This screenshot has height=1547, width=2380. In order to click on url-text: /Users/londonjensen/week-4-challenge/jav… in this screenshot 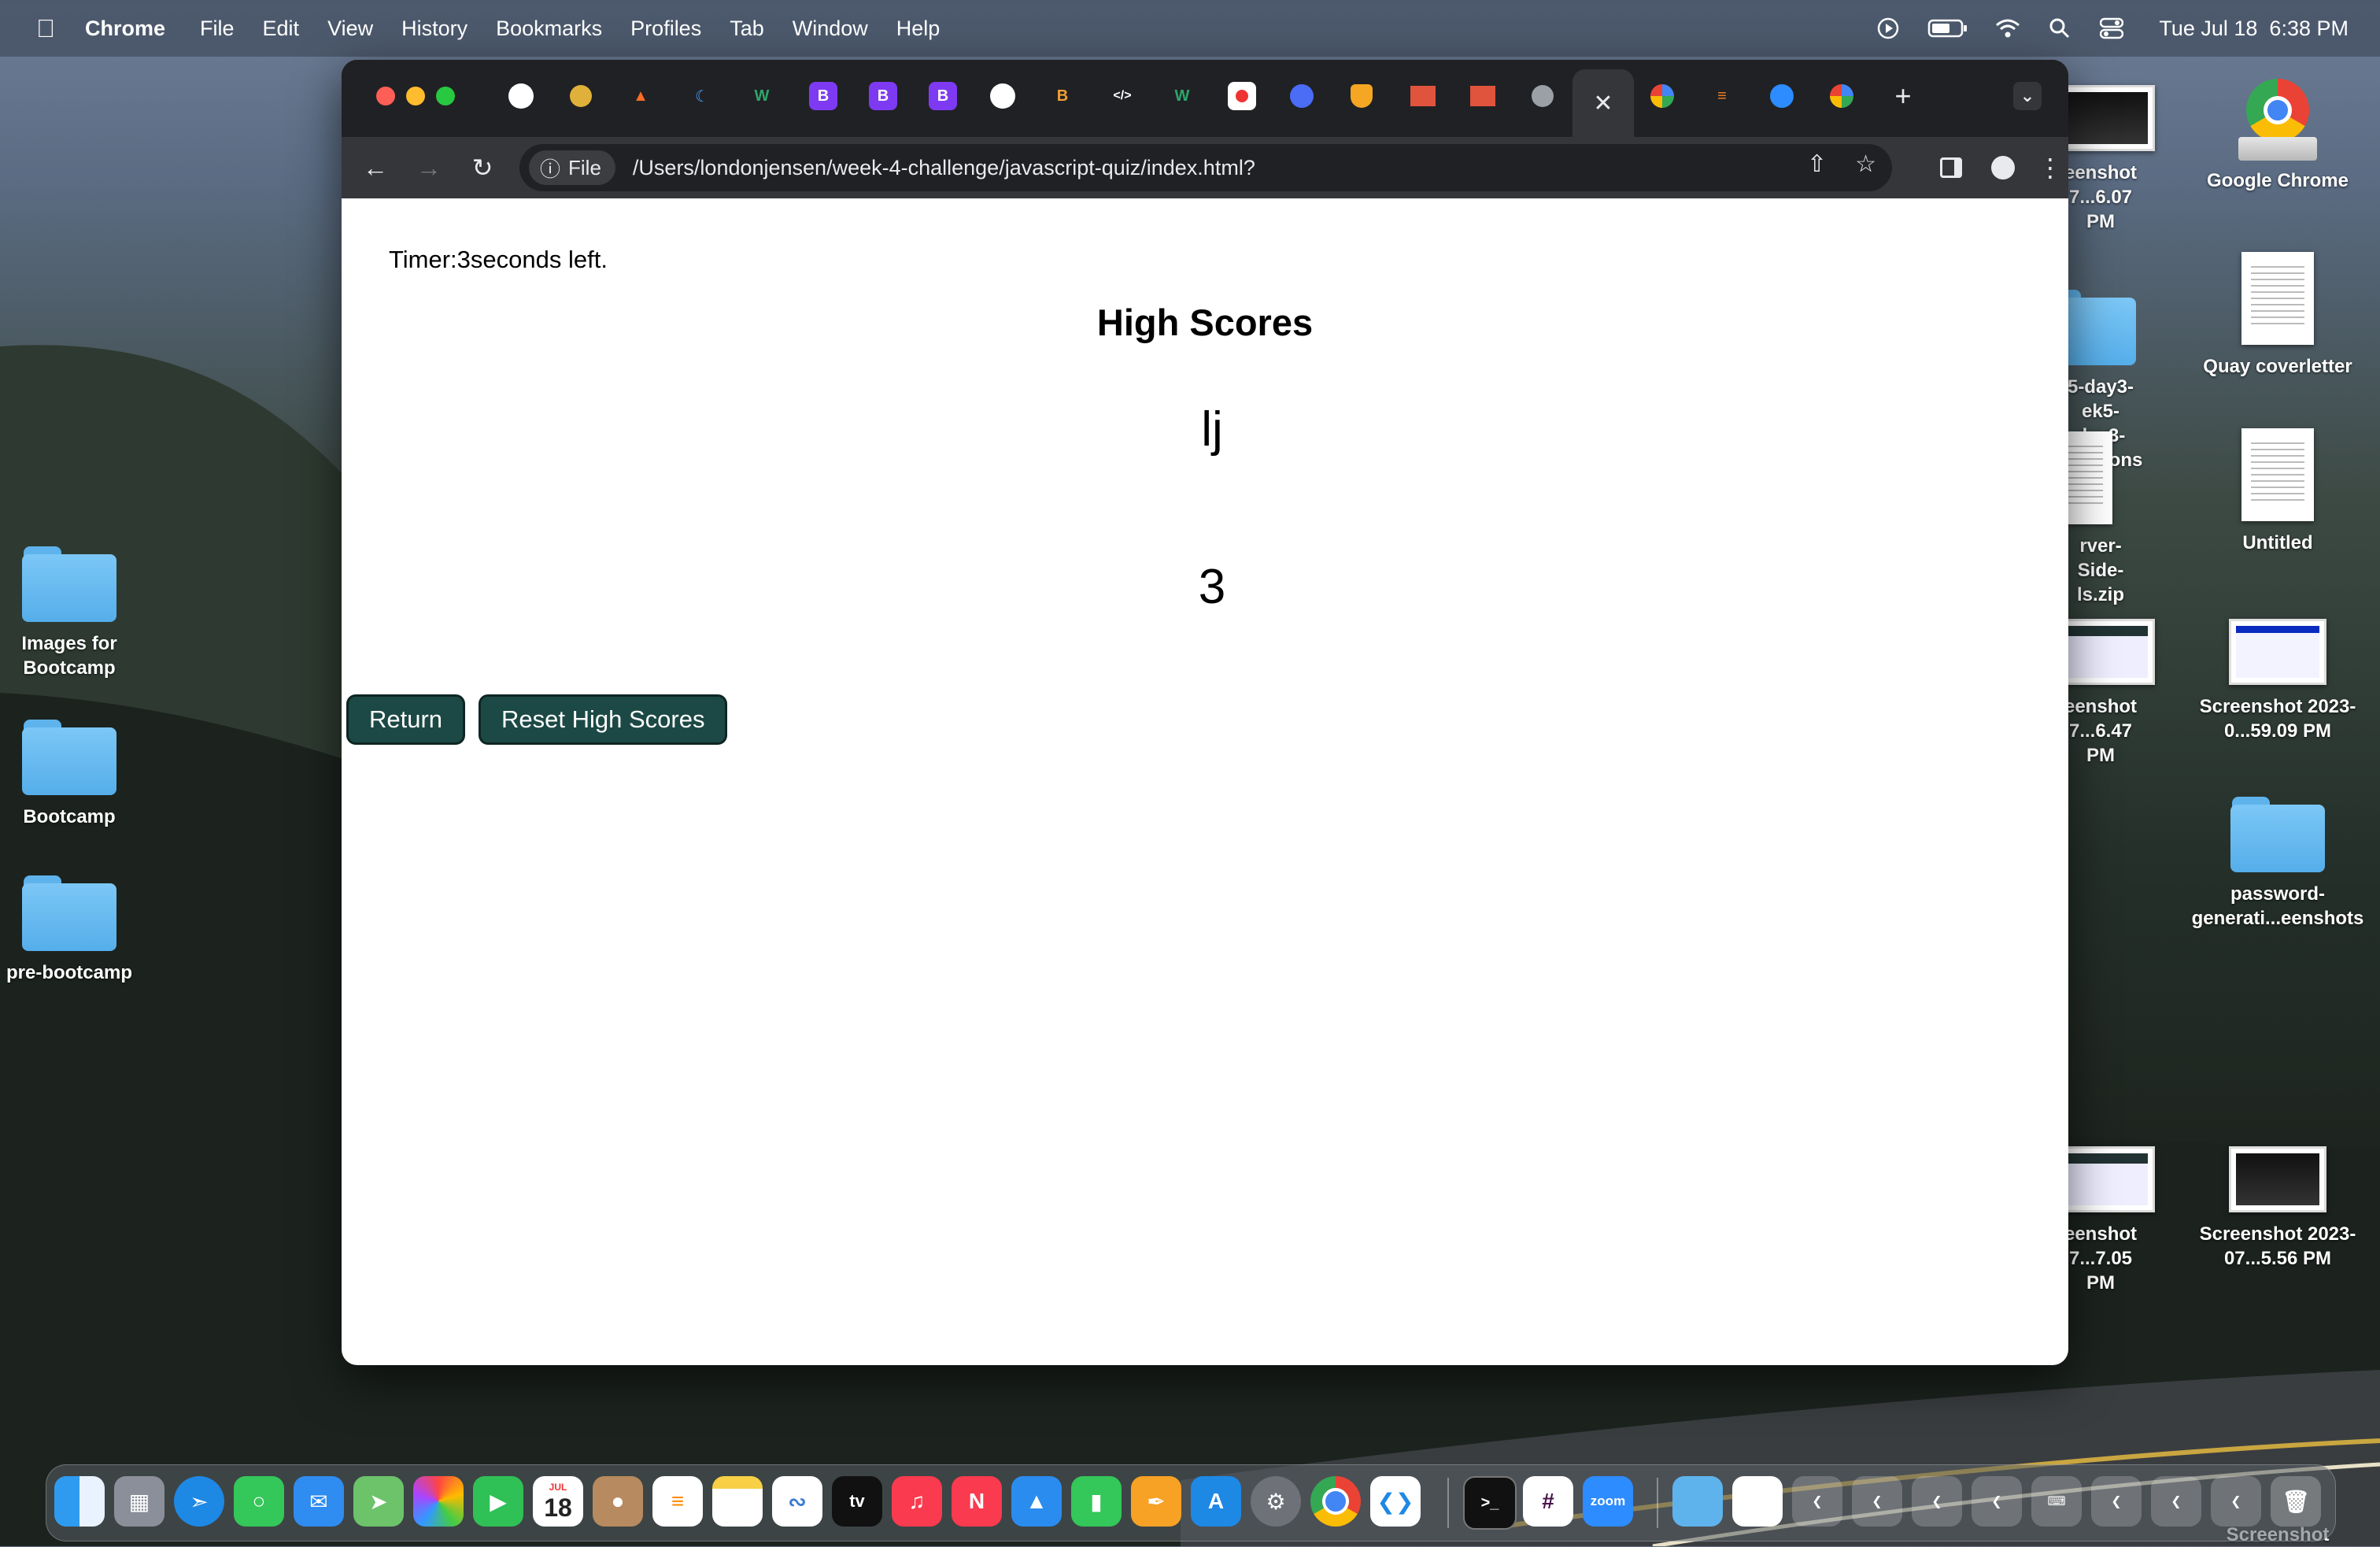, I will do `click(944, 168)`.